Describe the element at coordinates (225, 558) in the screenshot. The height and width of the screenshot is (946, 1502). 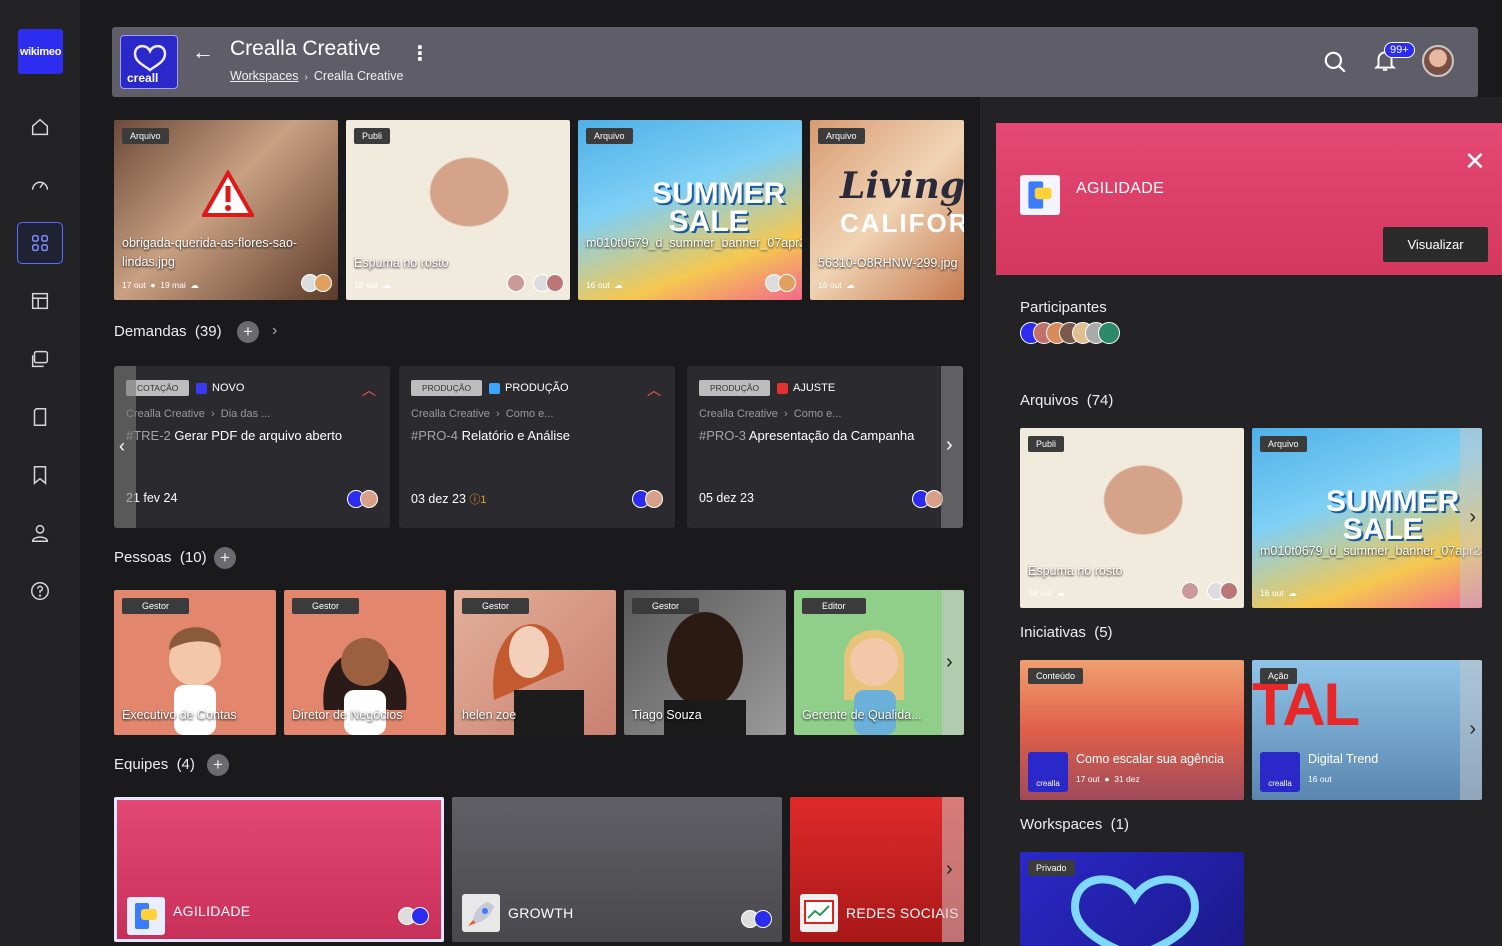
I see `add-pessoa-button: +` at that location.